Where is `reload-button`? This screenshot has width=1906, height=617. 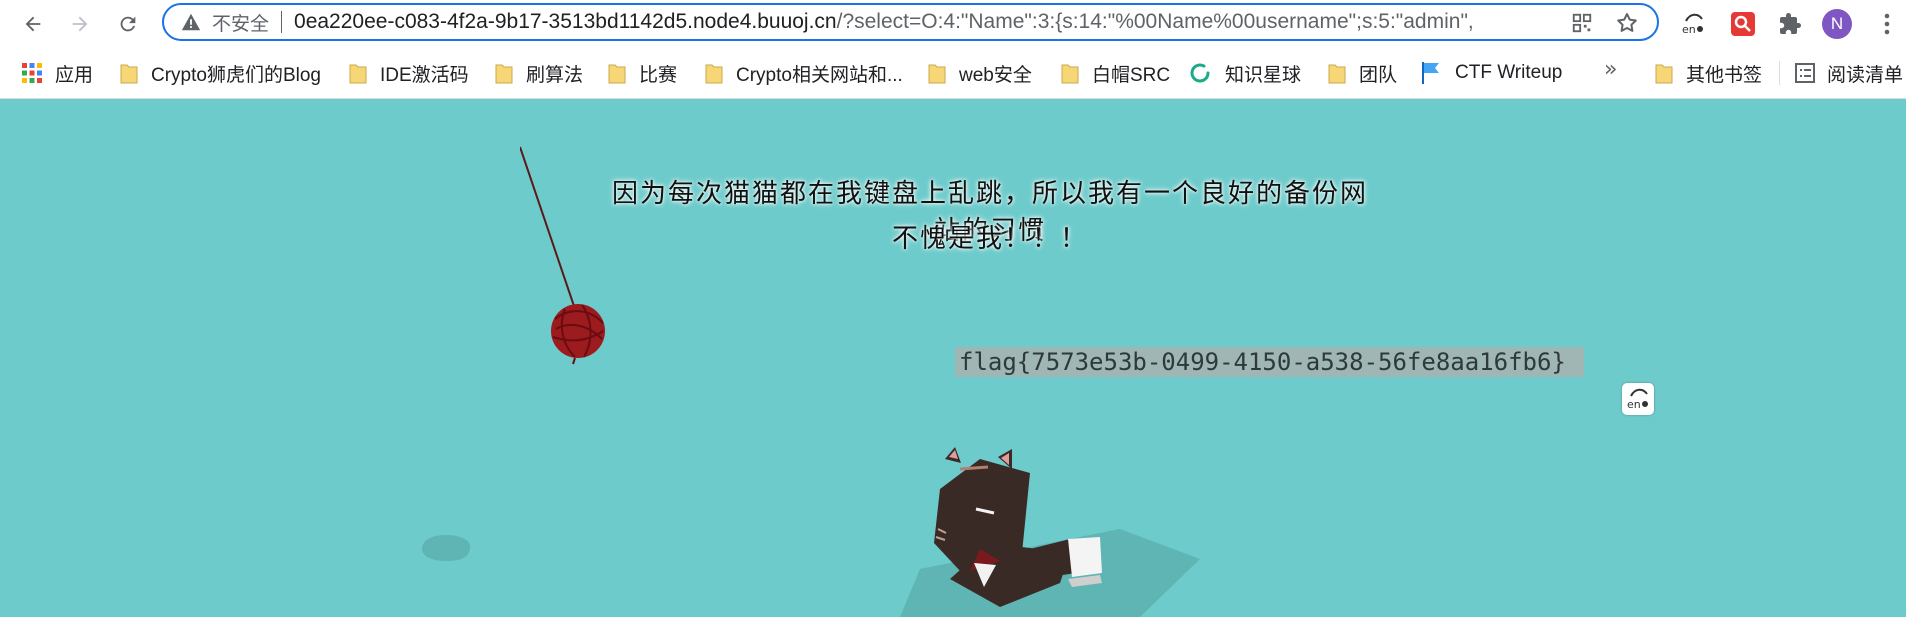
reload-button is located at coordinates (128, 24).